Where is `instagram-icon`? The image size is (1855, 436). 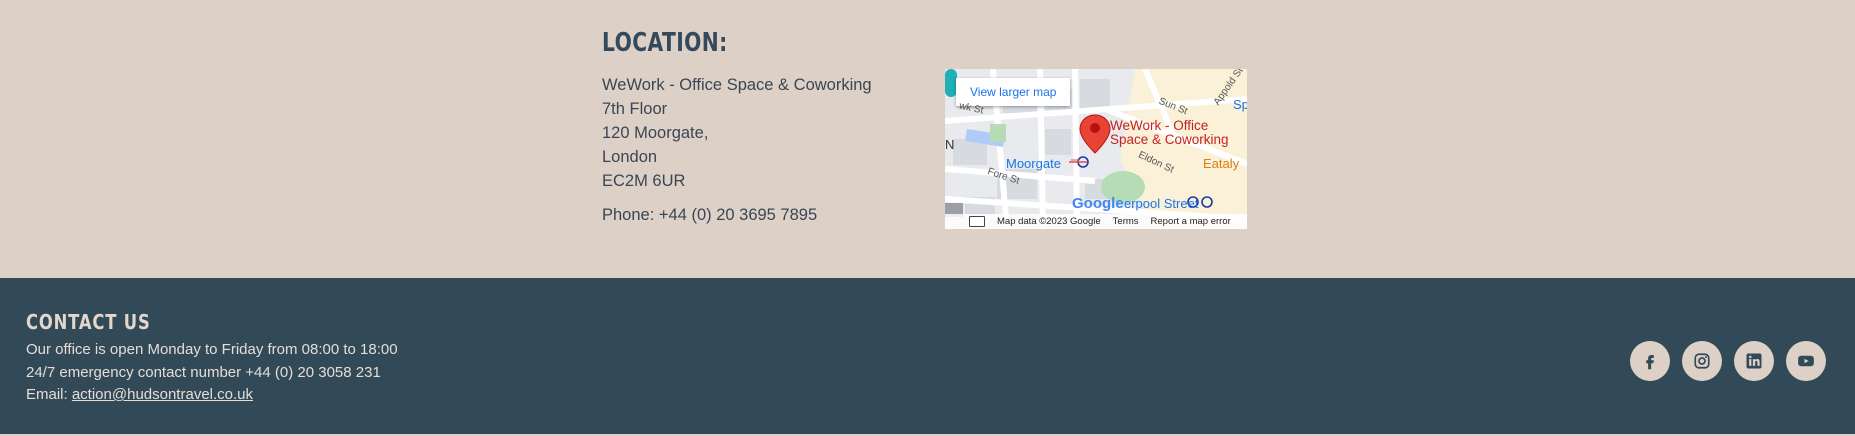 instagram-icon is located at coordinates (1702, 361).